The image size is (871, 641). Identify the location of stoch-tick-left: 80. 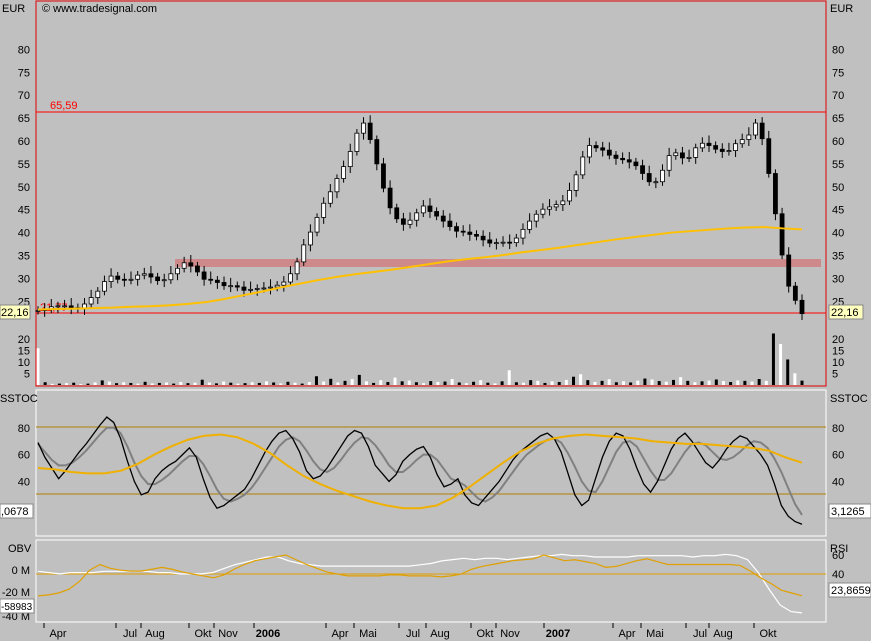
(24, 429).